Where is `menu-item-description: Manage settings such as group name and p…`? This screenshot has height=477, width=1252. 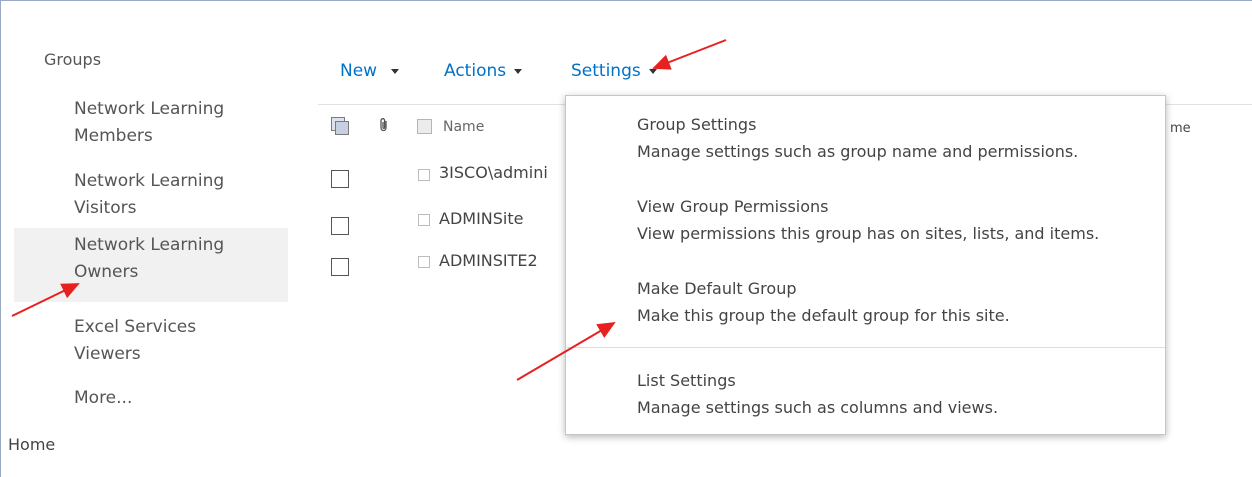 menu-item-description: Manage settings such as group name and p… is located at coordinates (858, 151).